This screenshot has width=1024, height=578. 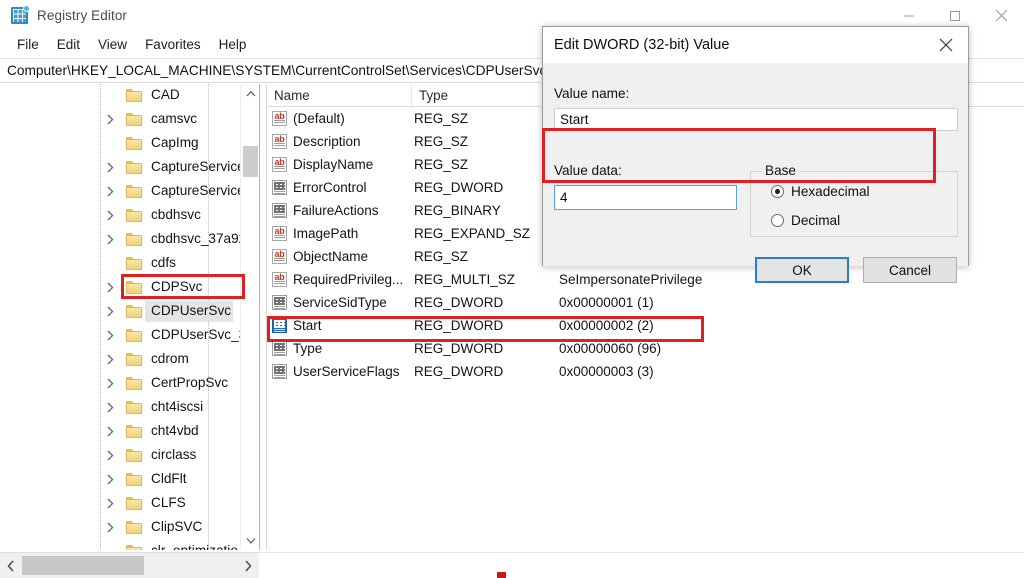 What do you see at coordinates (129, 504) in the screenshot?
I see `tree-item-clfs: CLFS` at bounding box center [129, 504].